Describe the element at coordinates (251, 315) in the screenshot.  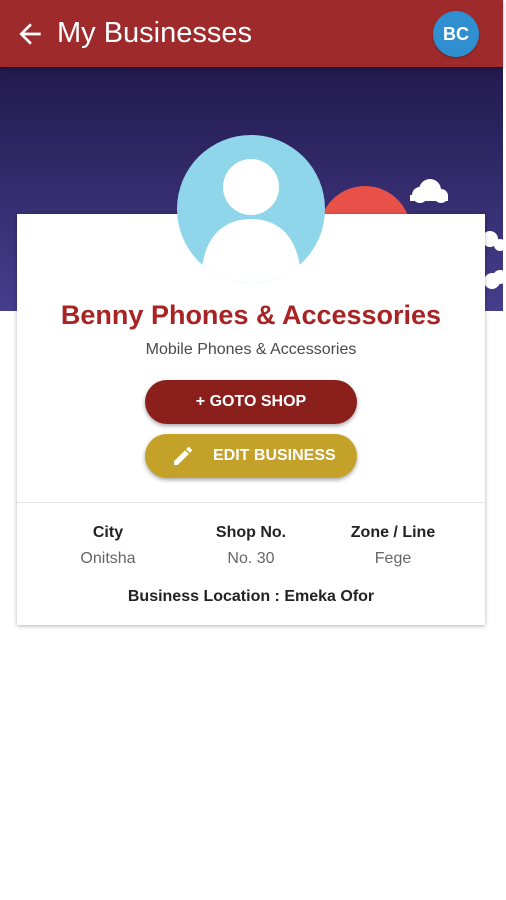
I see `business-name: Benny Phones & Accessories` at that location.